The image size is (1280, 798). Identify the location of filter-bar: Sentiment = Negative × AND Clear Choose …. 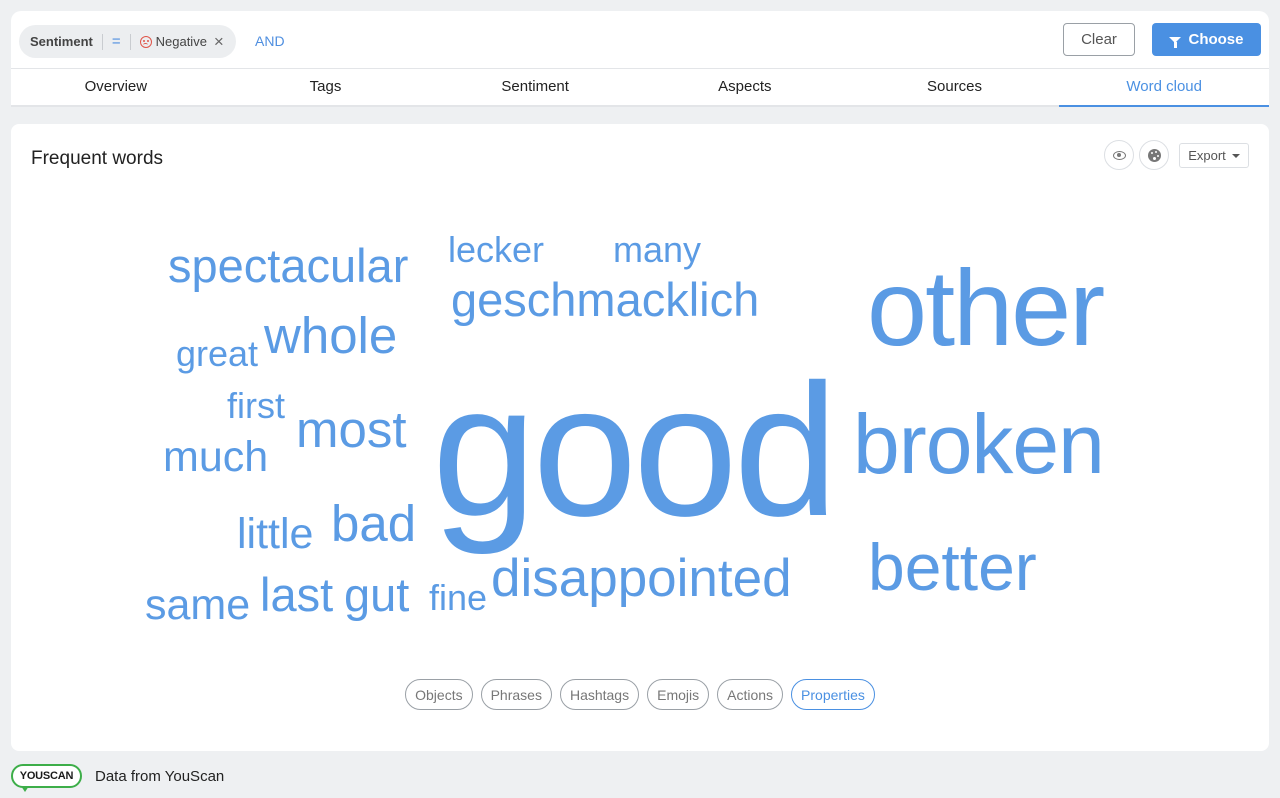
(640, 59).